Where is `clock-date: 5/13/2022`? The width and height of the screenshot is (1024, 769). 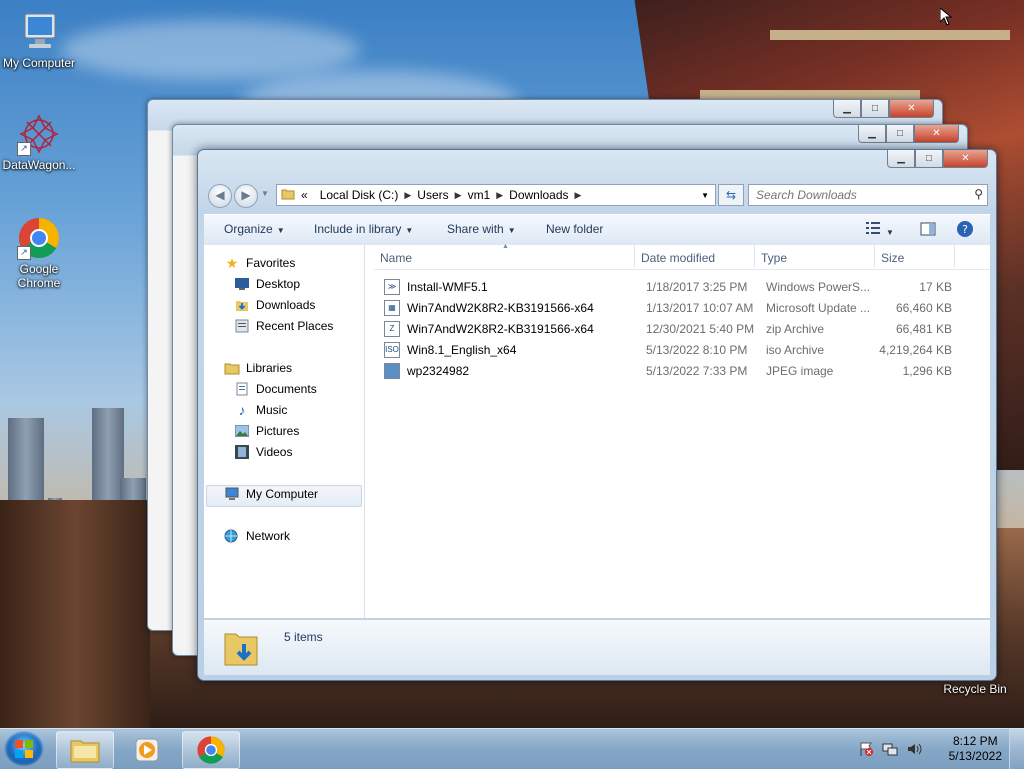
clock-date: 5/13/2022 is located at coordinates (975, 756).